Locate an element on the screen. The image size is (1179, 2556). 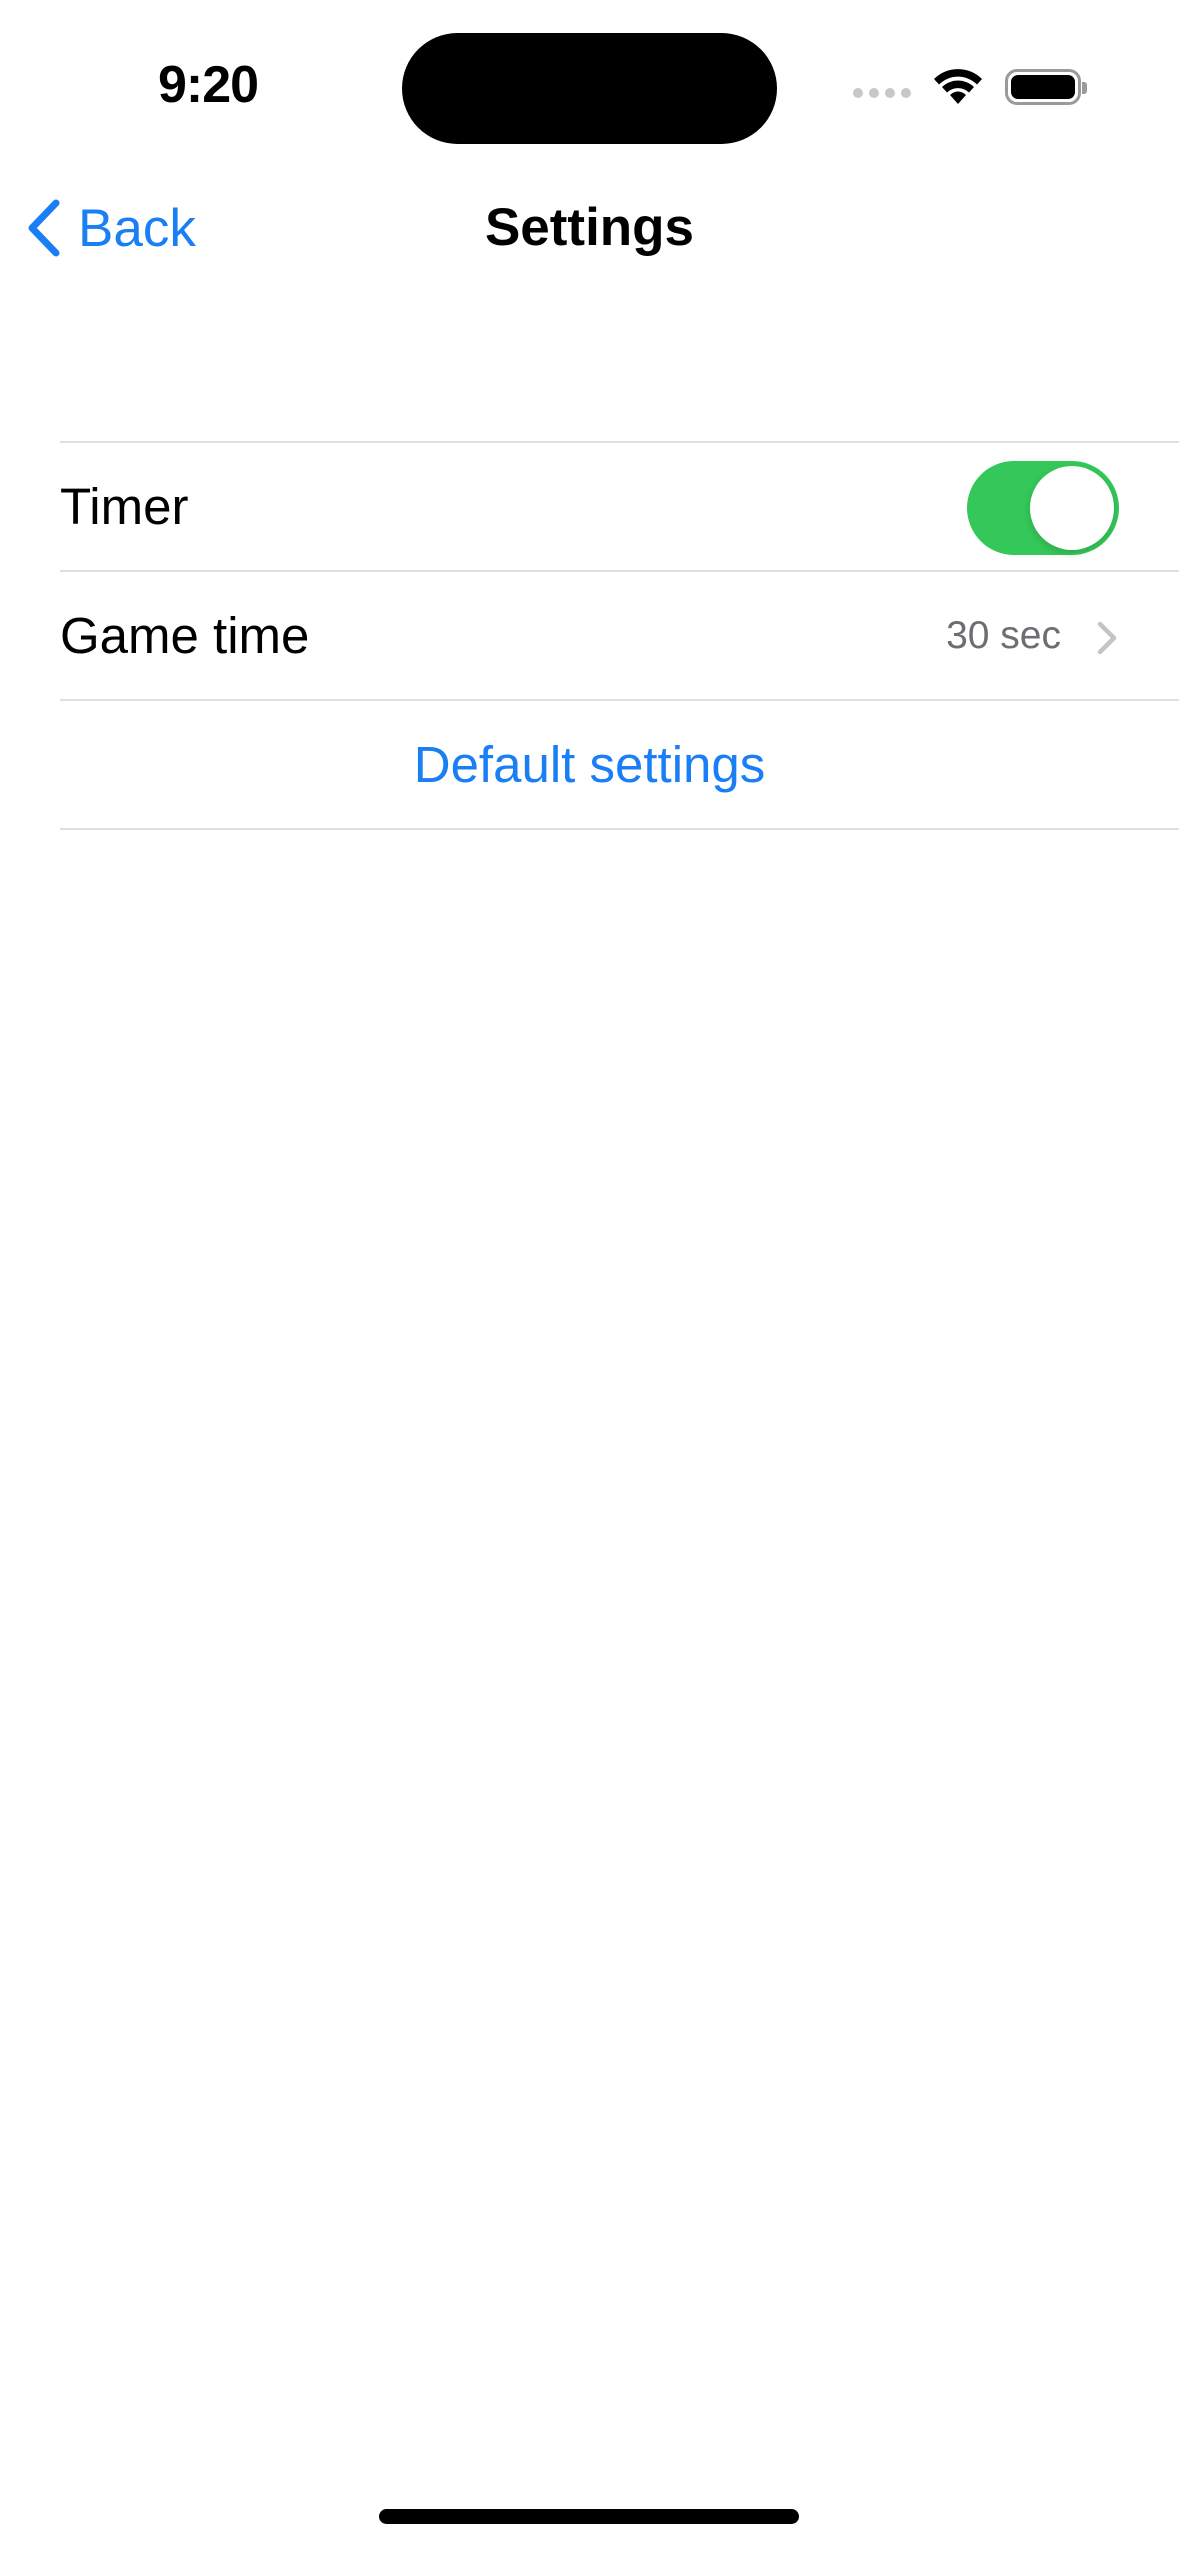
dynamic-island is located at coordinates (589, 88).